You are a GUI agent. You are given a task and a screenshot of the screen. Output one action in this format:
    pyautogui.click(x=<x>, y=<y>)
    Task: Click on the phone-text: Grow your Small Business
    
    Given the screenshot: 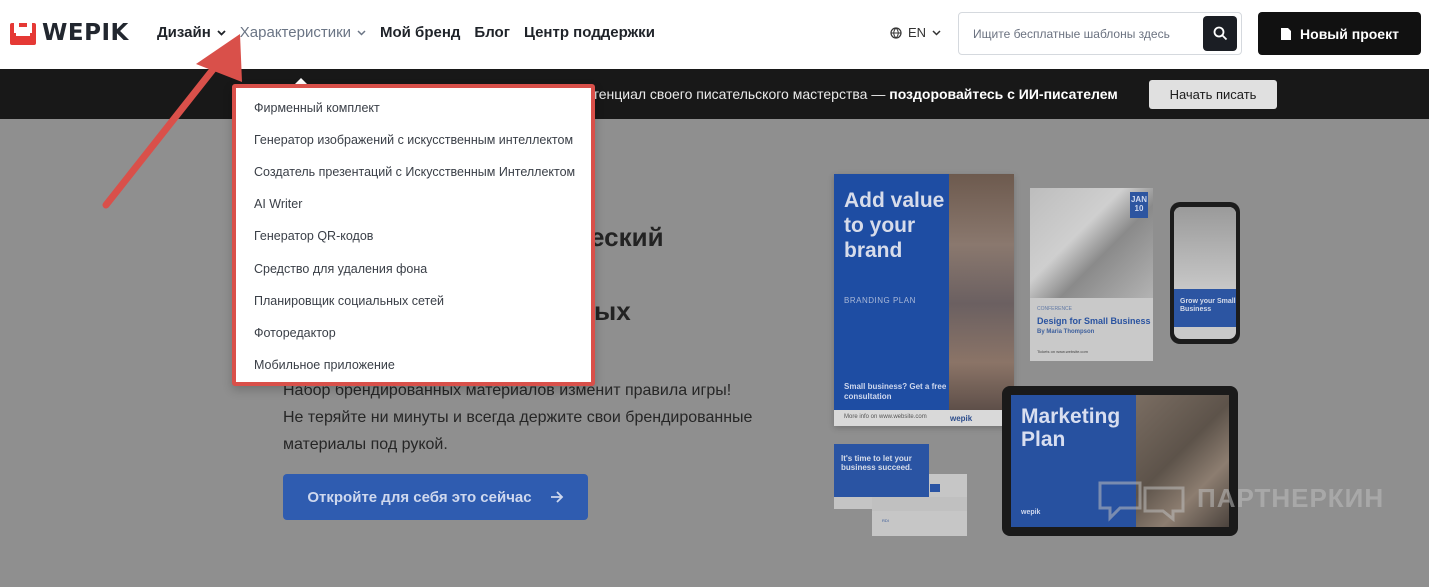 What is the action you would take?
    pyautogui.click(x=1205, y=308)
    